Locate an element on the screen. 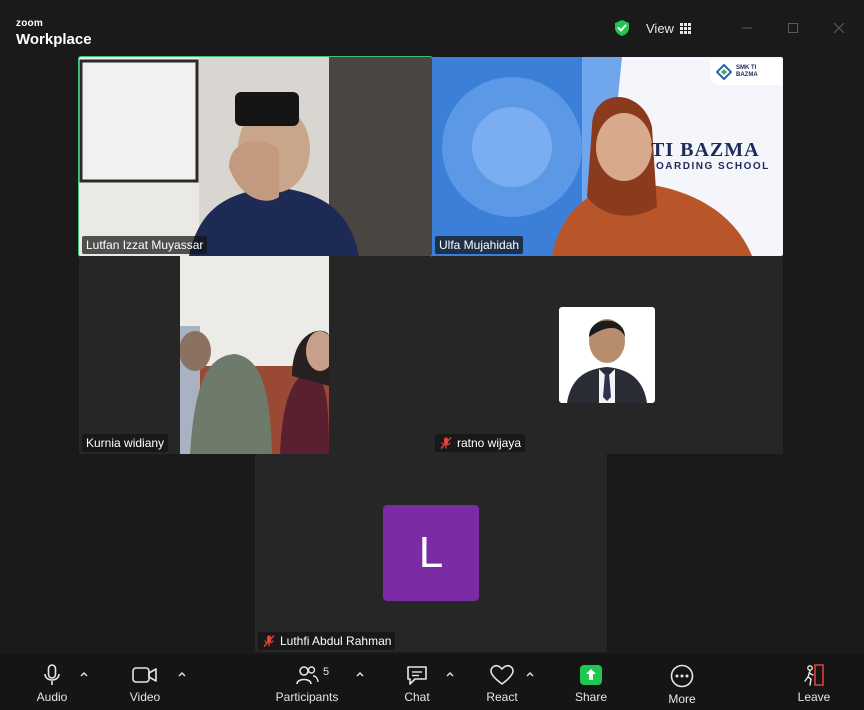  audio-button: Audio is located at coordinates (52, 682).